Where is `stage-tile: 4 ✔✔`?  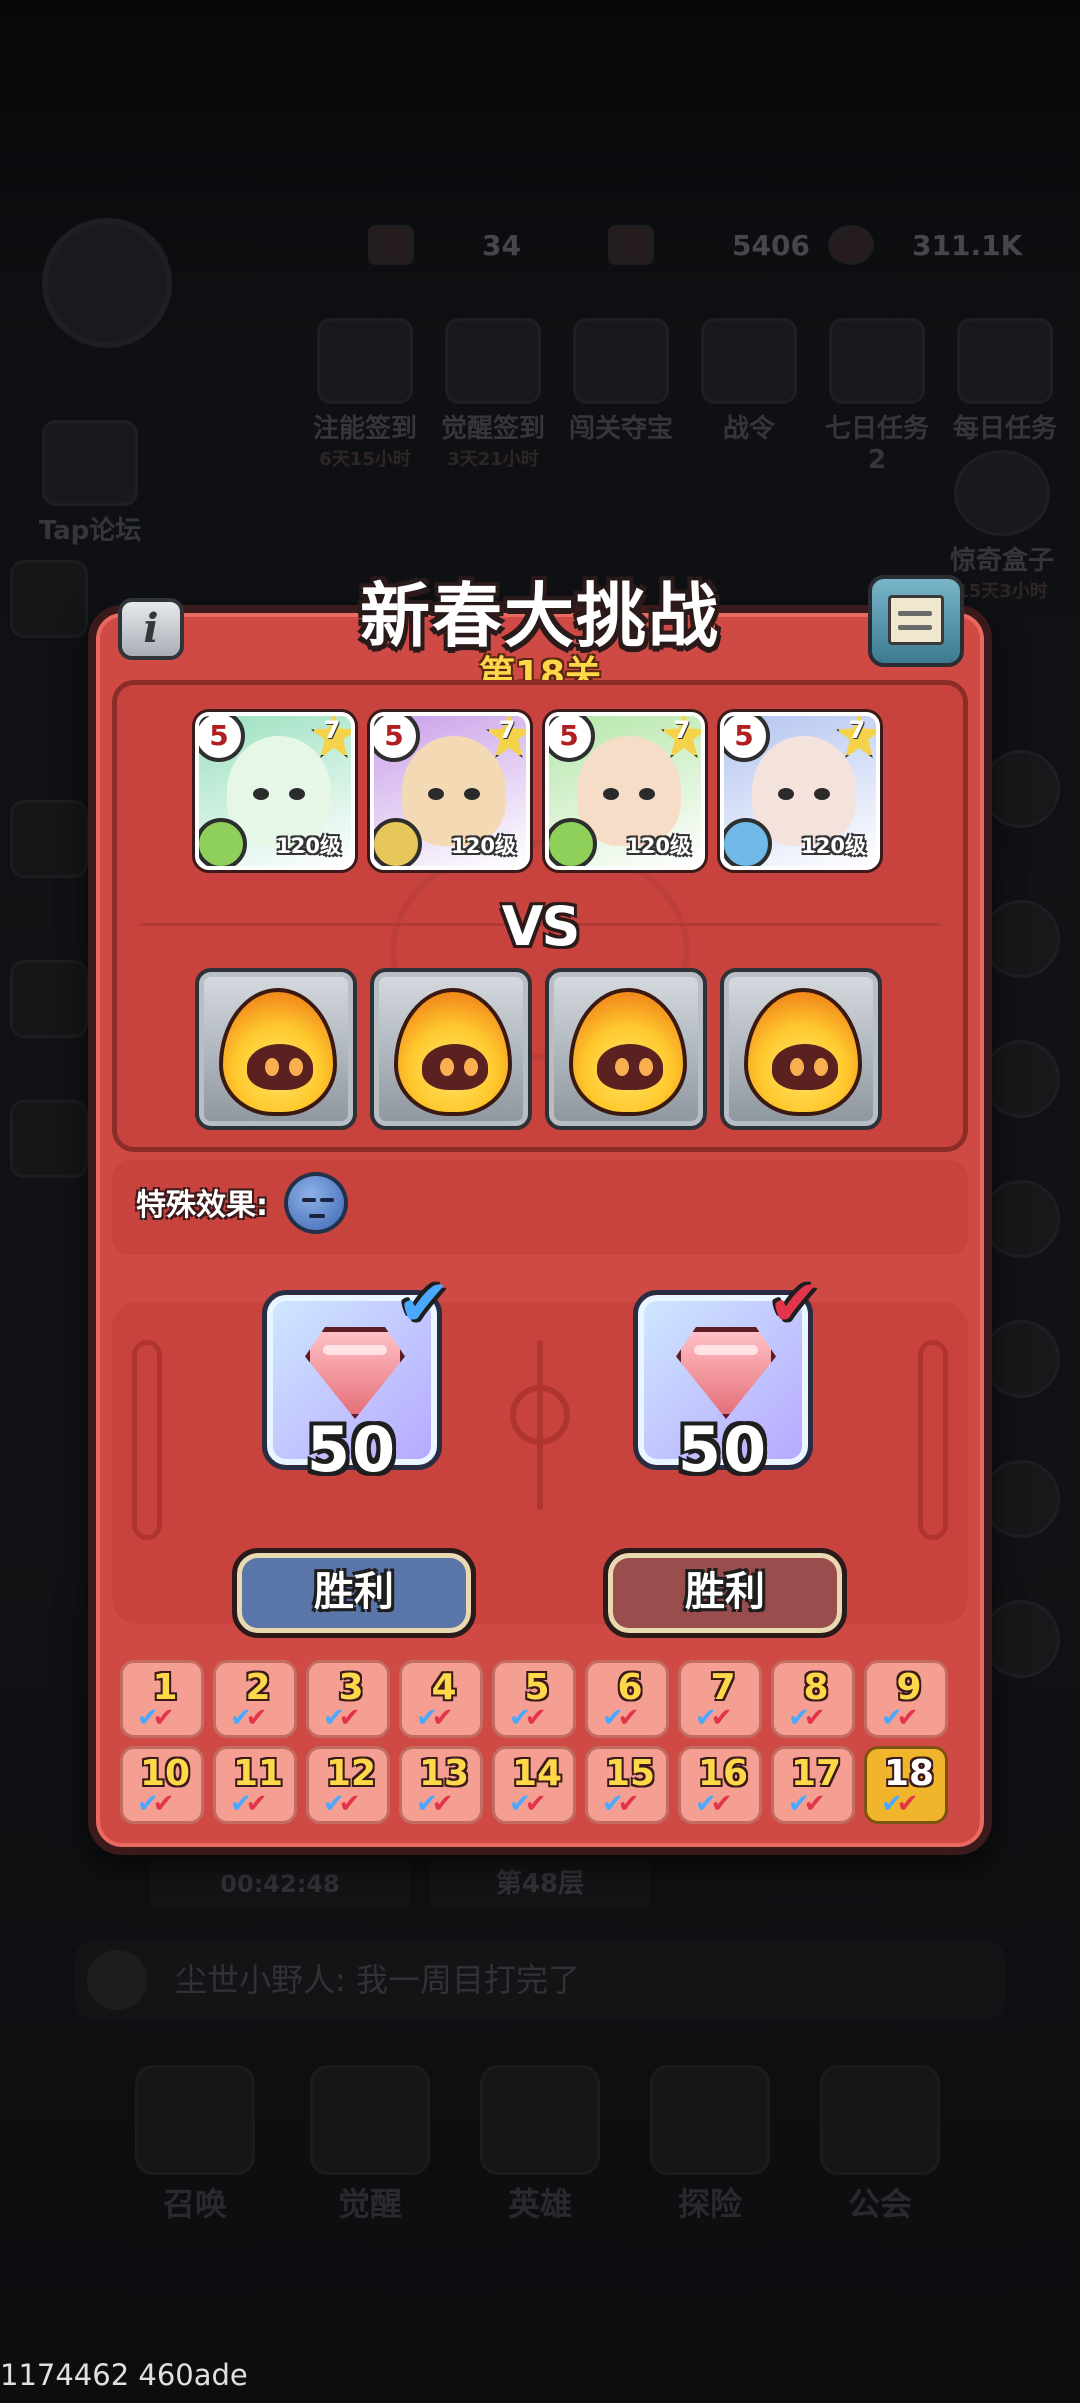 stage-tile: 4 ✔✔ is located at coordinates (441, 1699).